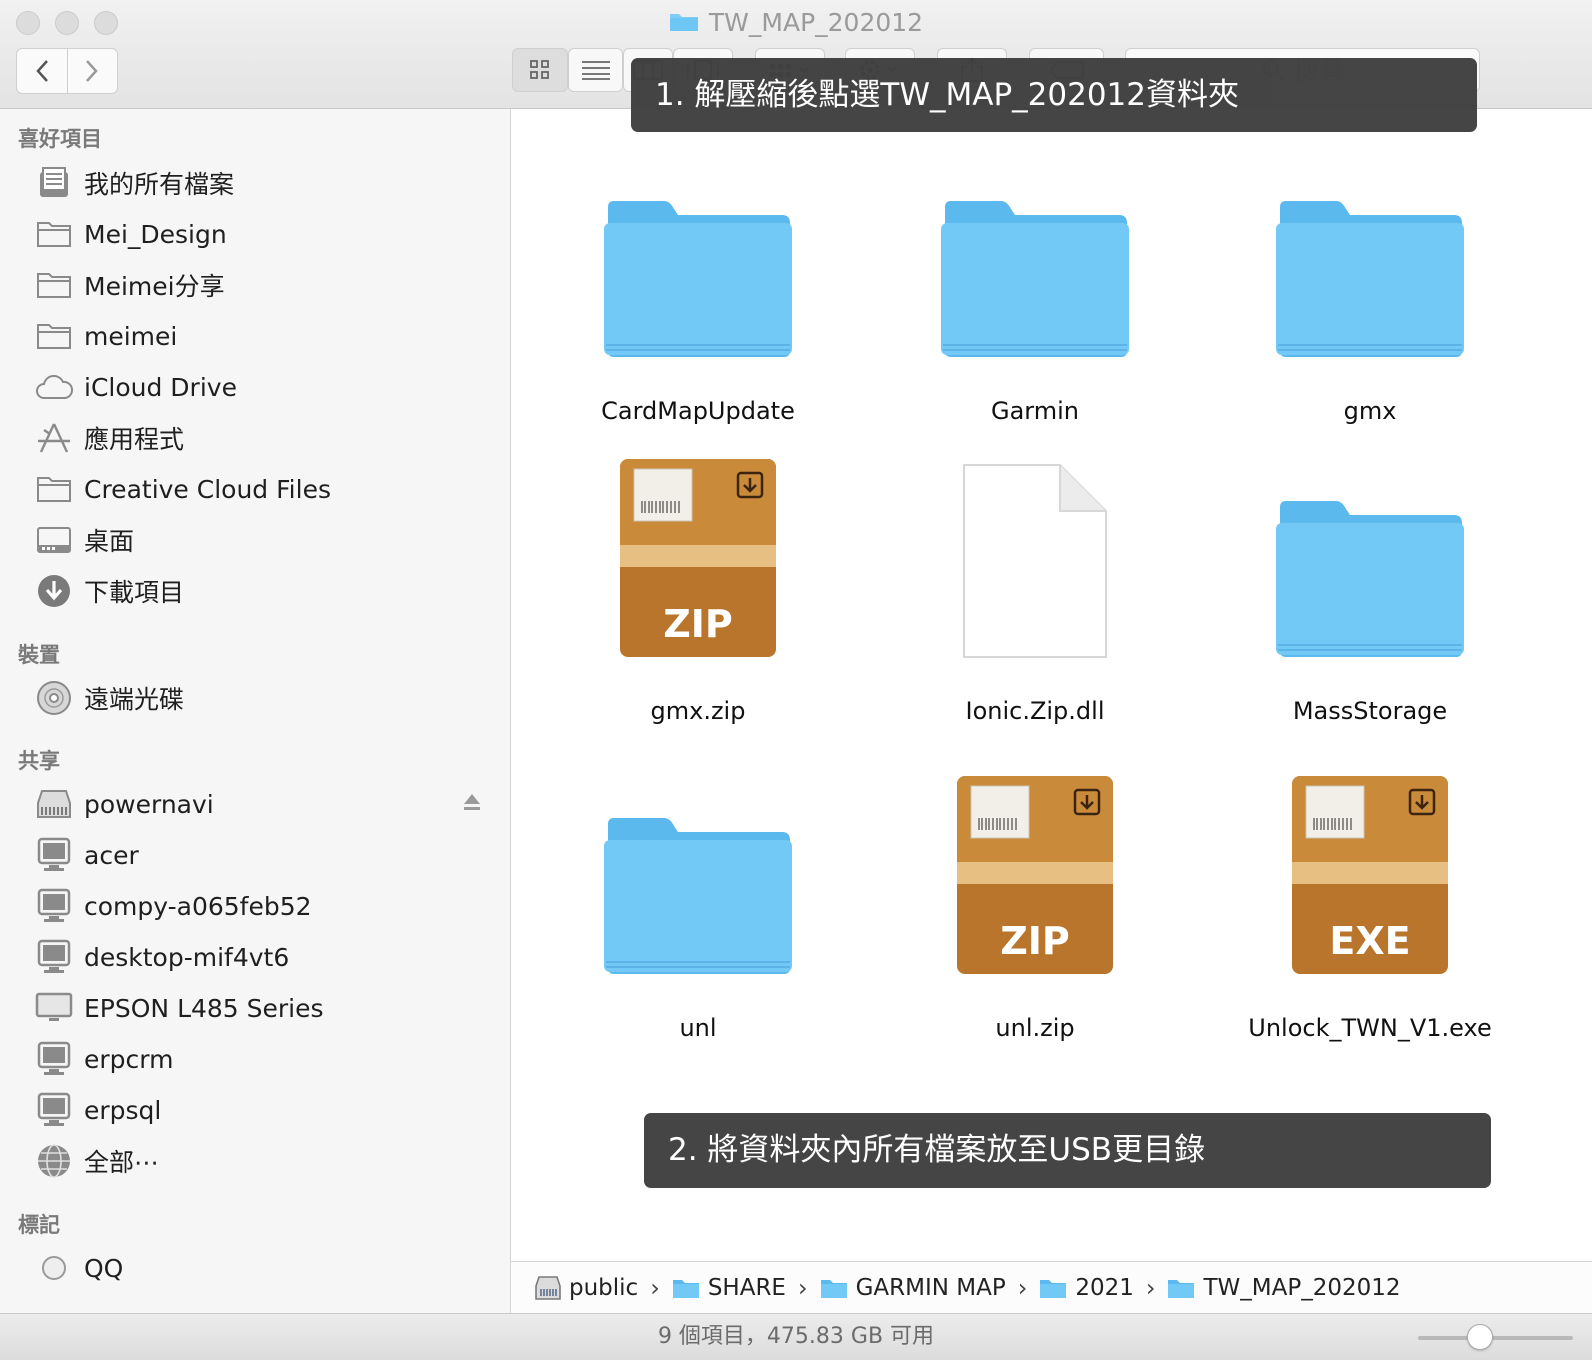  I want to click on icon-size-slider-knob, so click(1480, 1337).